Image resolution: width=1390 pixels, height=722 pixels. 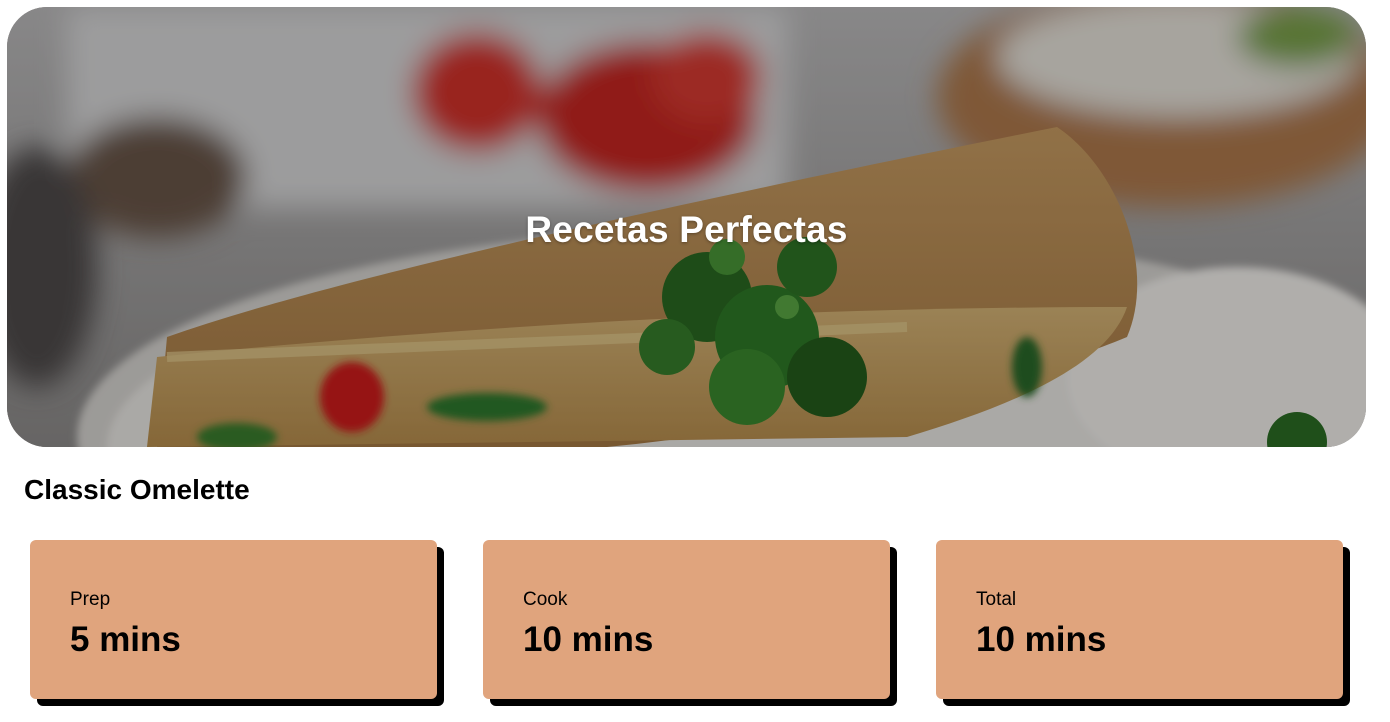 I want to click on cook-time-value: 10 mins, so click(x=588, y=639).